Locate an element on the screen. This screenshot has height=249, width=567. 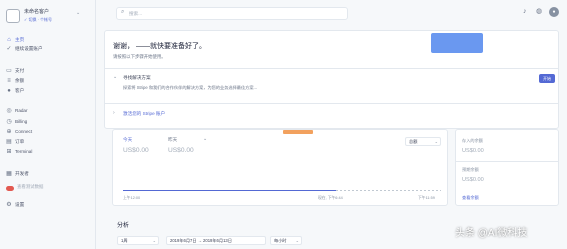
hero-title: 谢谢， ——就快要准备好了。 is located at coordinates (159, 46).